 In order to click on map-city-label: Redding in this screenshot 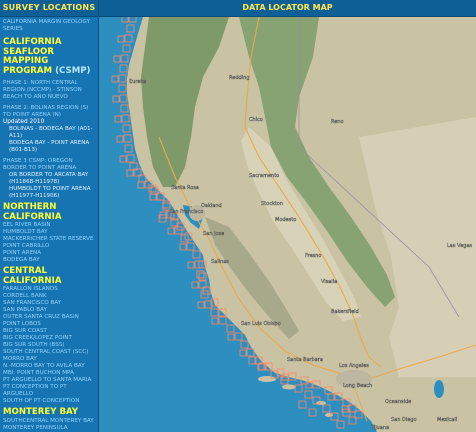, I will do `click(239, 78)`.